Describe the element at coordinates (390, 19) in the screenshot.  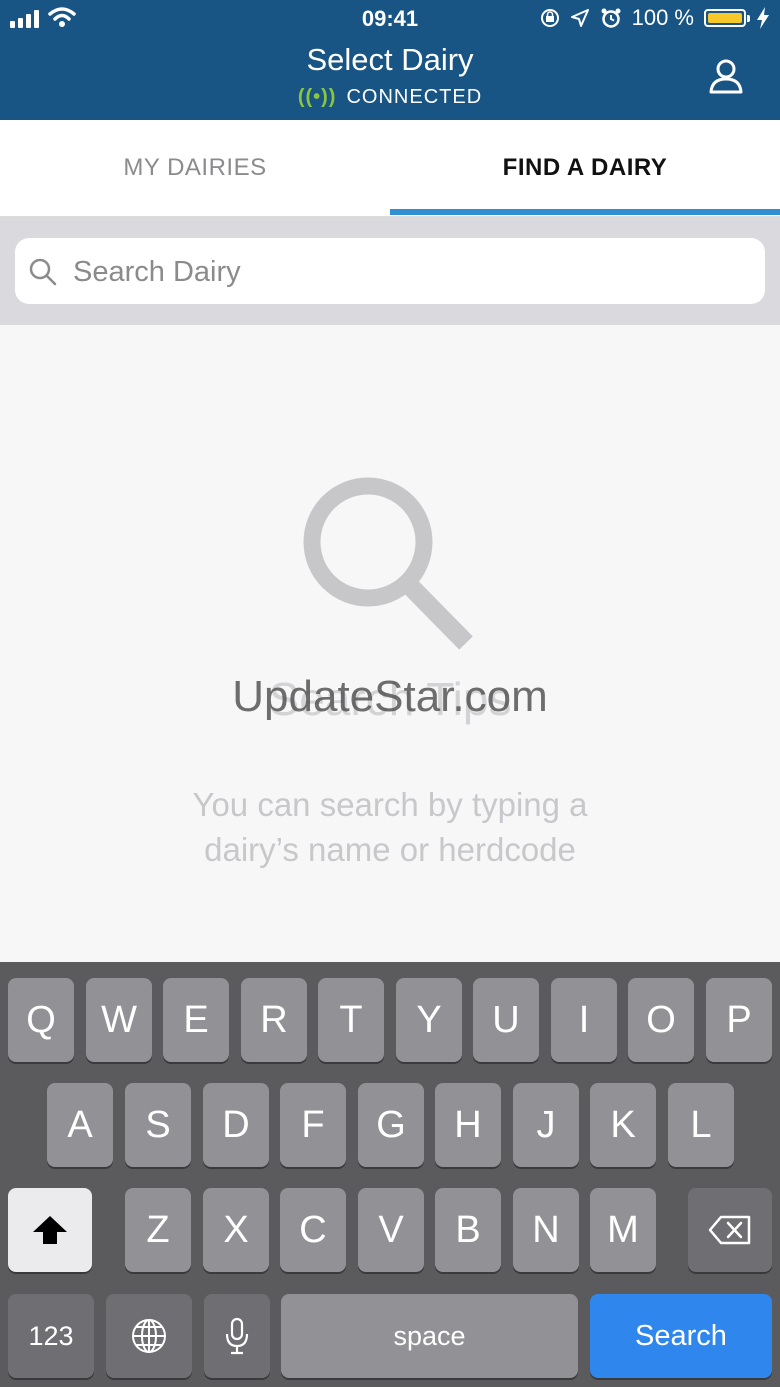
I see `status-bar: 09:41 100 %` at that location.